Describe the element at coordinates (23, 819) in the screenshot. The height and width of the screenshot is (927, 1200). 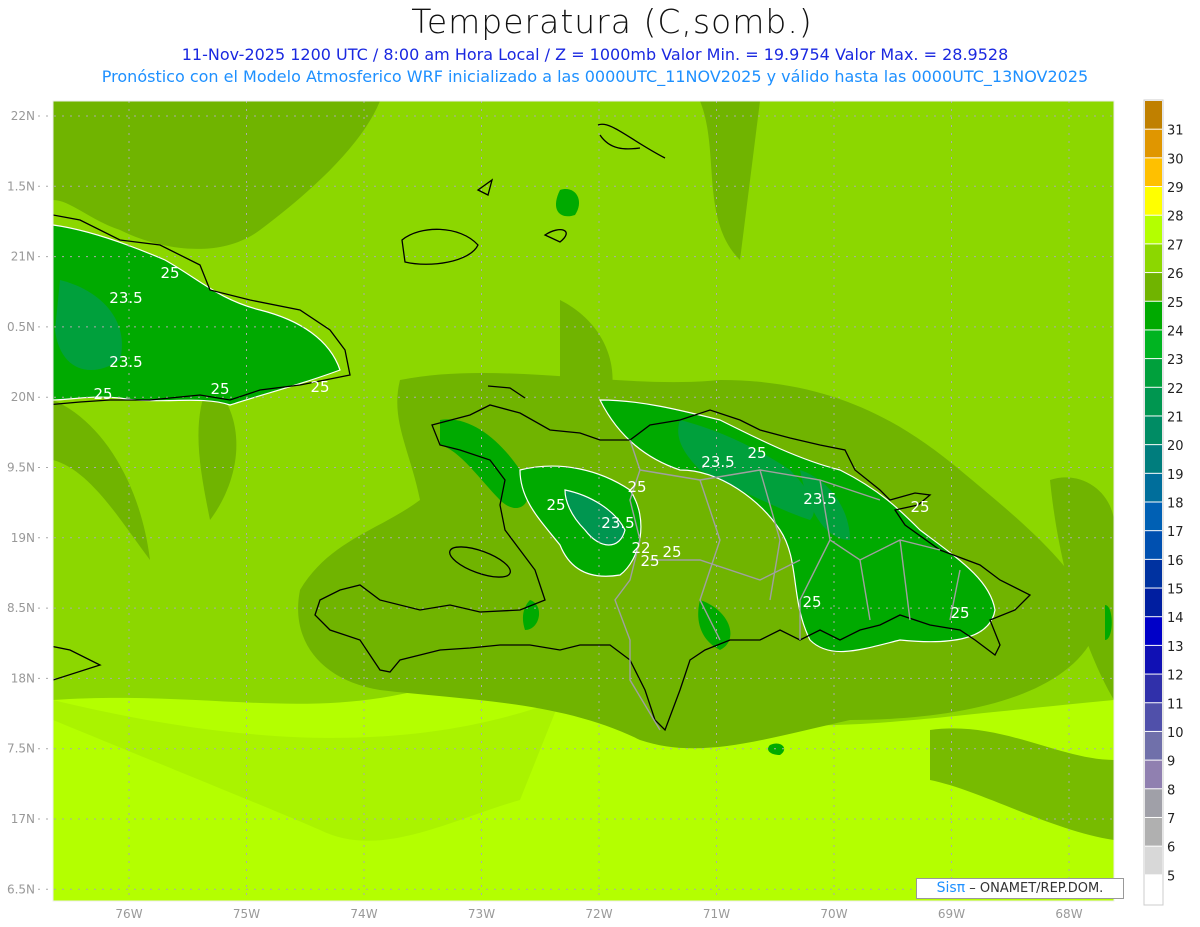
I see `lat-label: 17N` at that location.